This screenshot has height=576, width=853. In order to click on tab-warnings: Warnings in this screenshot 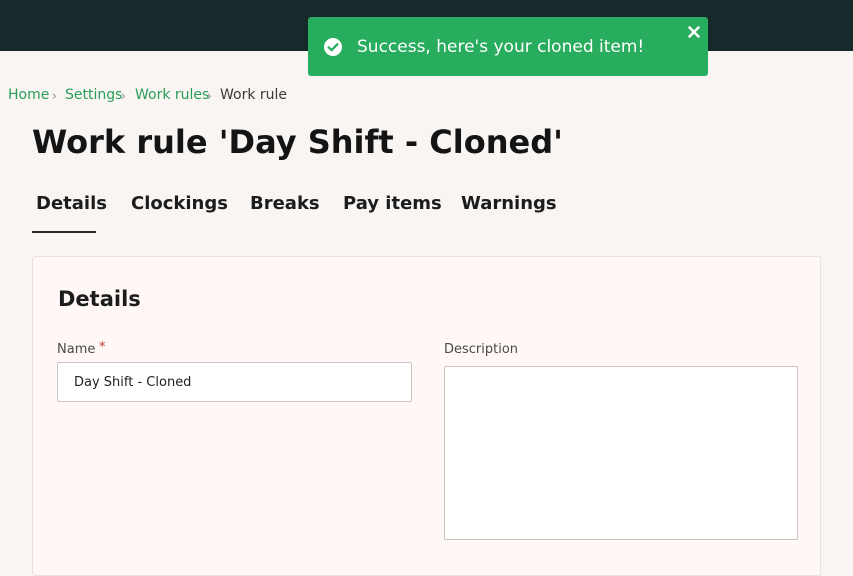, I will do `click(509, 204)`.